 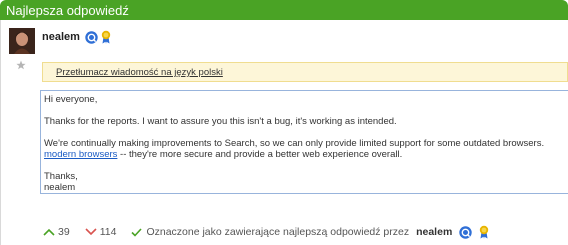 I want to click on translate-link: Przetłumacz wiadomość na język polski, so click(x=139, y=72).